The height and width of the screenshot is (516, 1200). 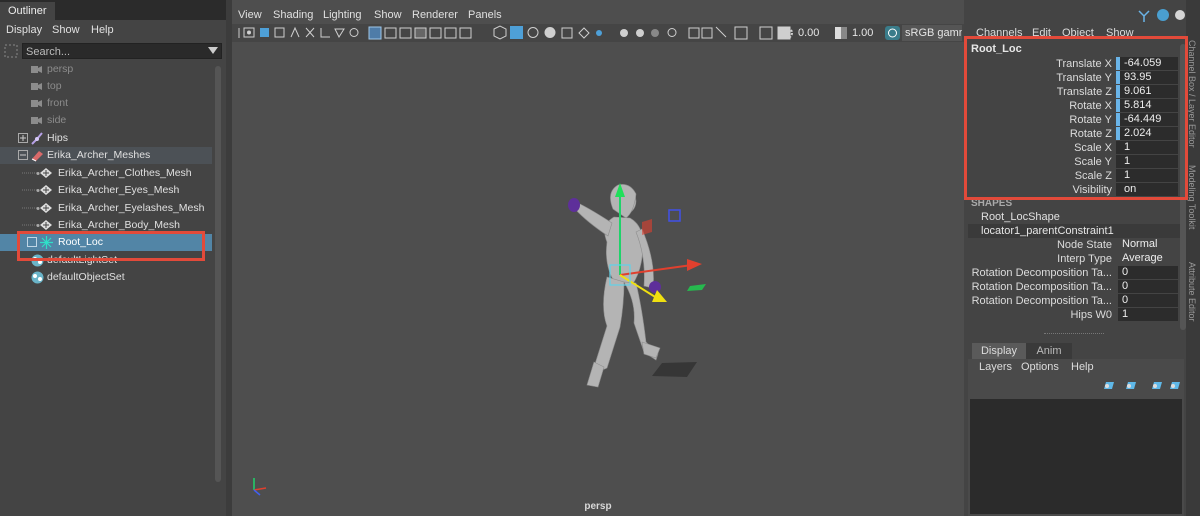 What do you see at coordinates (58, 138) in the screenshot?
I see `outliner-item-label: Hips` at bounding box center [58, 138].